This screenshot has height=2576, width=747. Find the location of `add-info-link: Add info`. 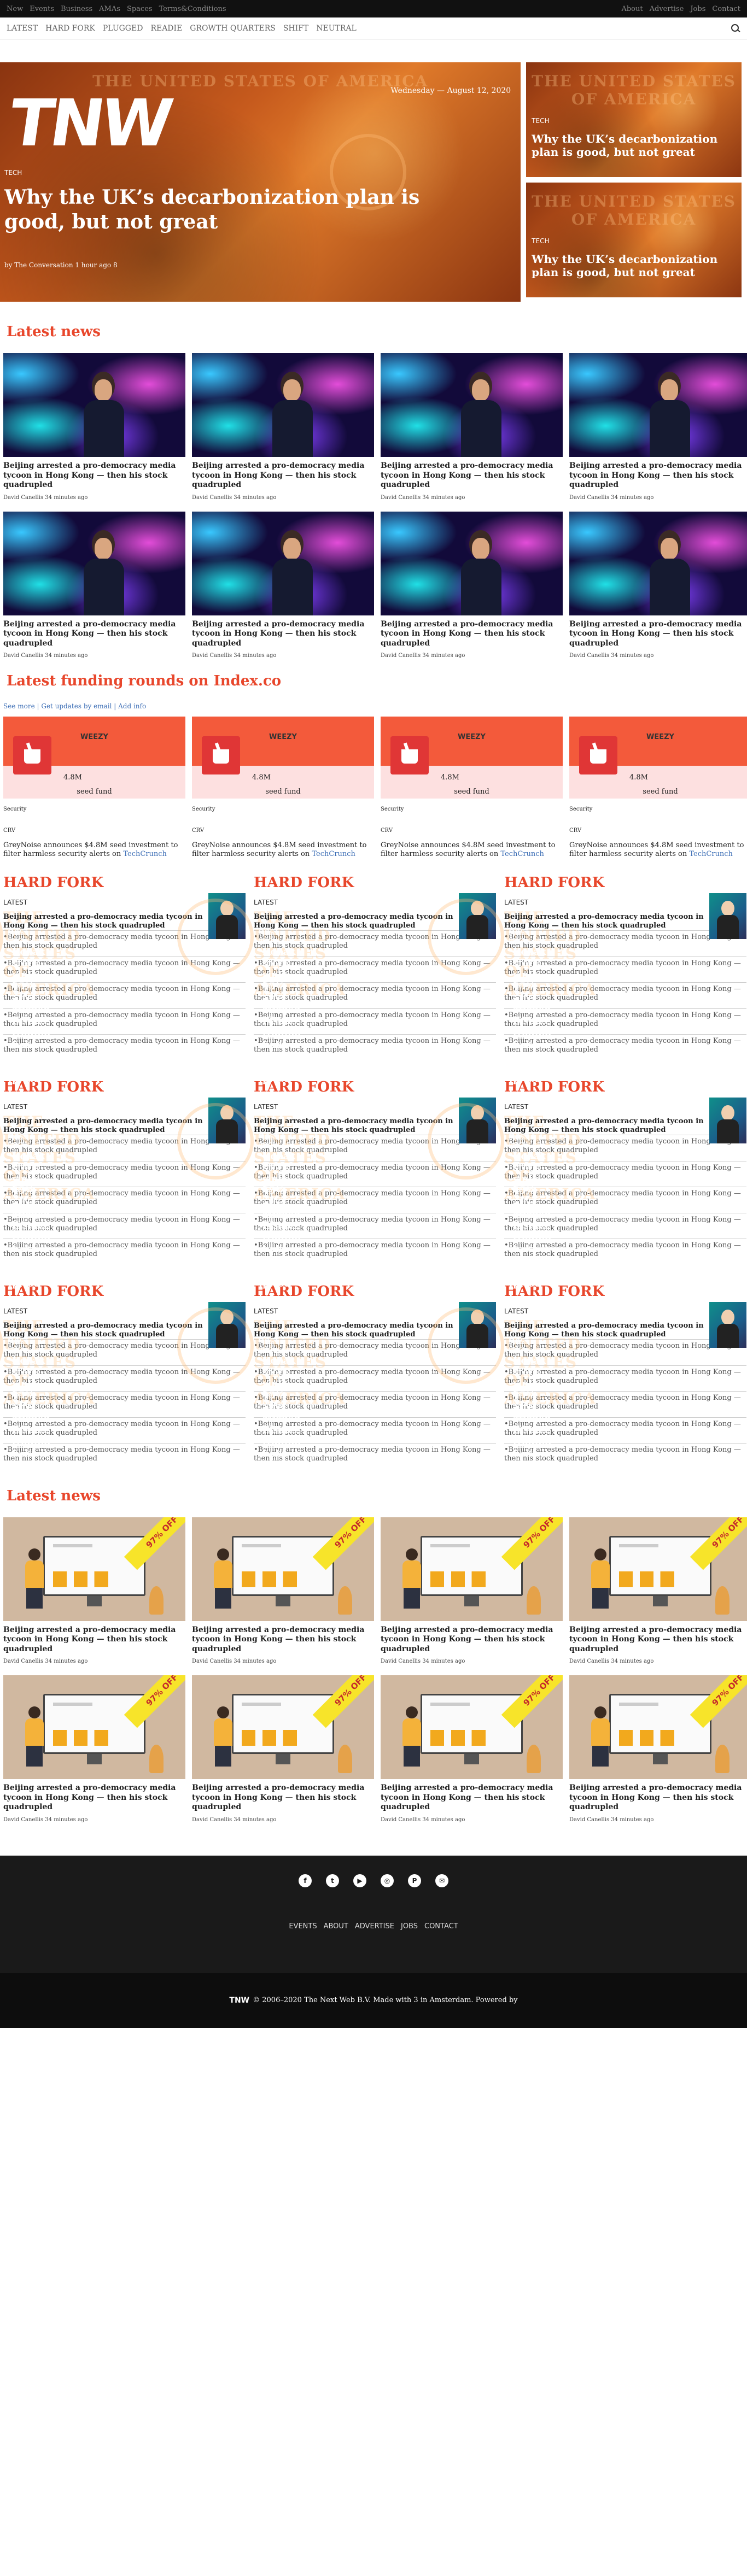

add-info-link: Add info is located at coordinates (132, 706).